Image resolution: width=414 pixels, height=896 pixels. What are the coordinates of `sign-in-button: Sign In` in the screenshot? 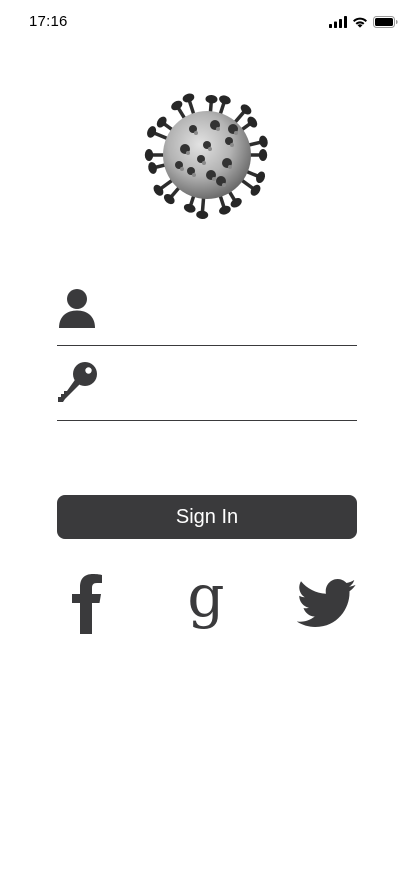 It's located at (207, 517).